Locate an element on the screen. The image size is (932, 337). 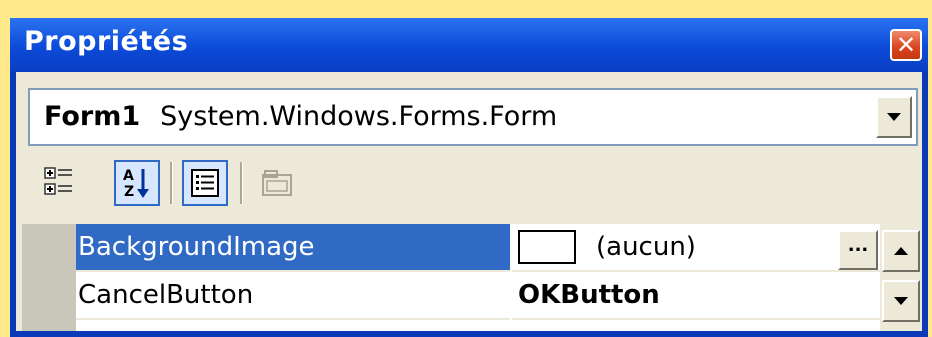
properties-icon is located at coordinates (205, 183).